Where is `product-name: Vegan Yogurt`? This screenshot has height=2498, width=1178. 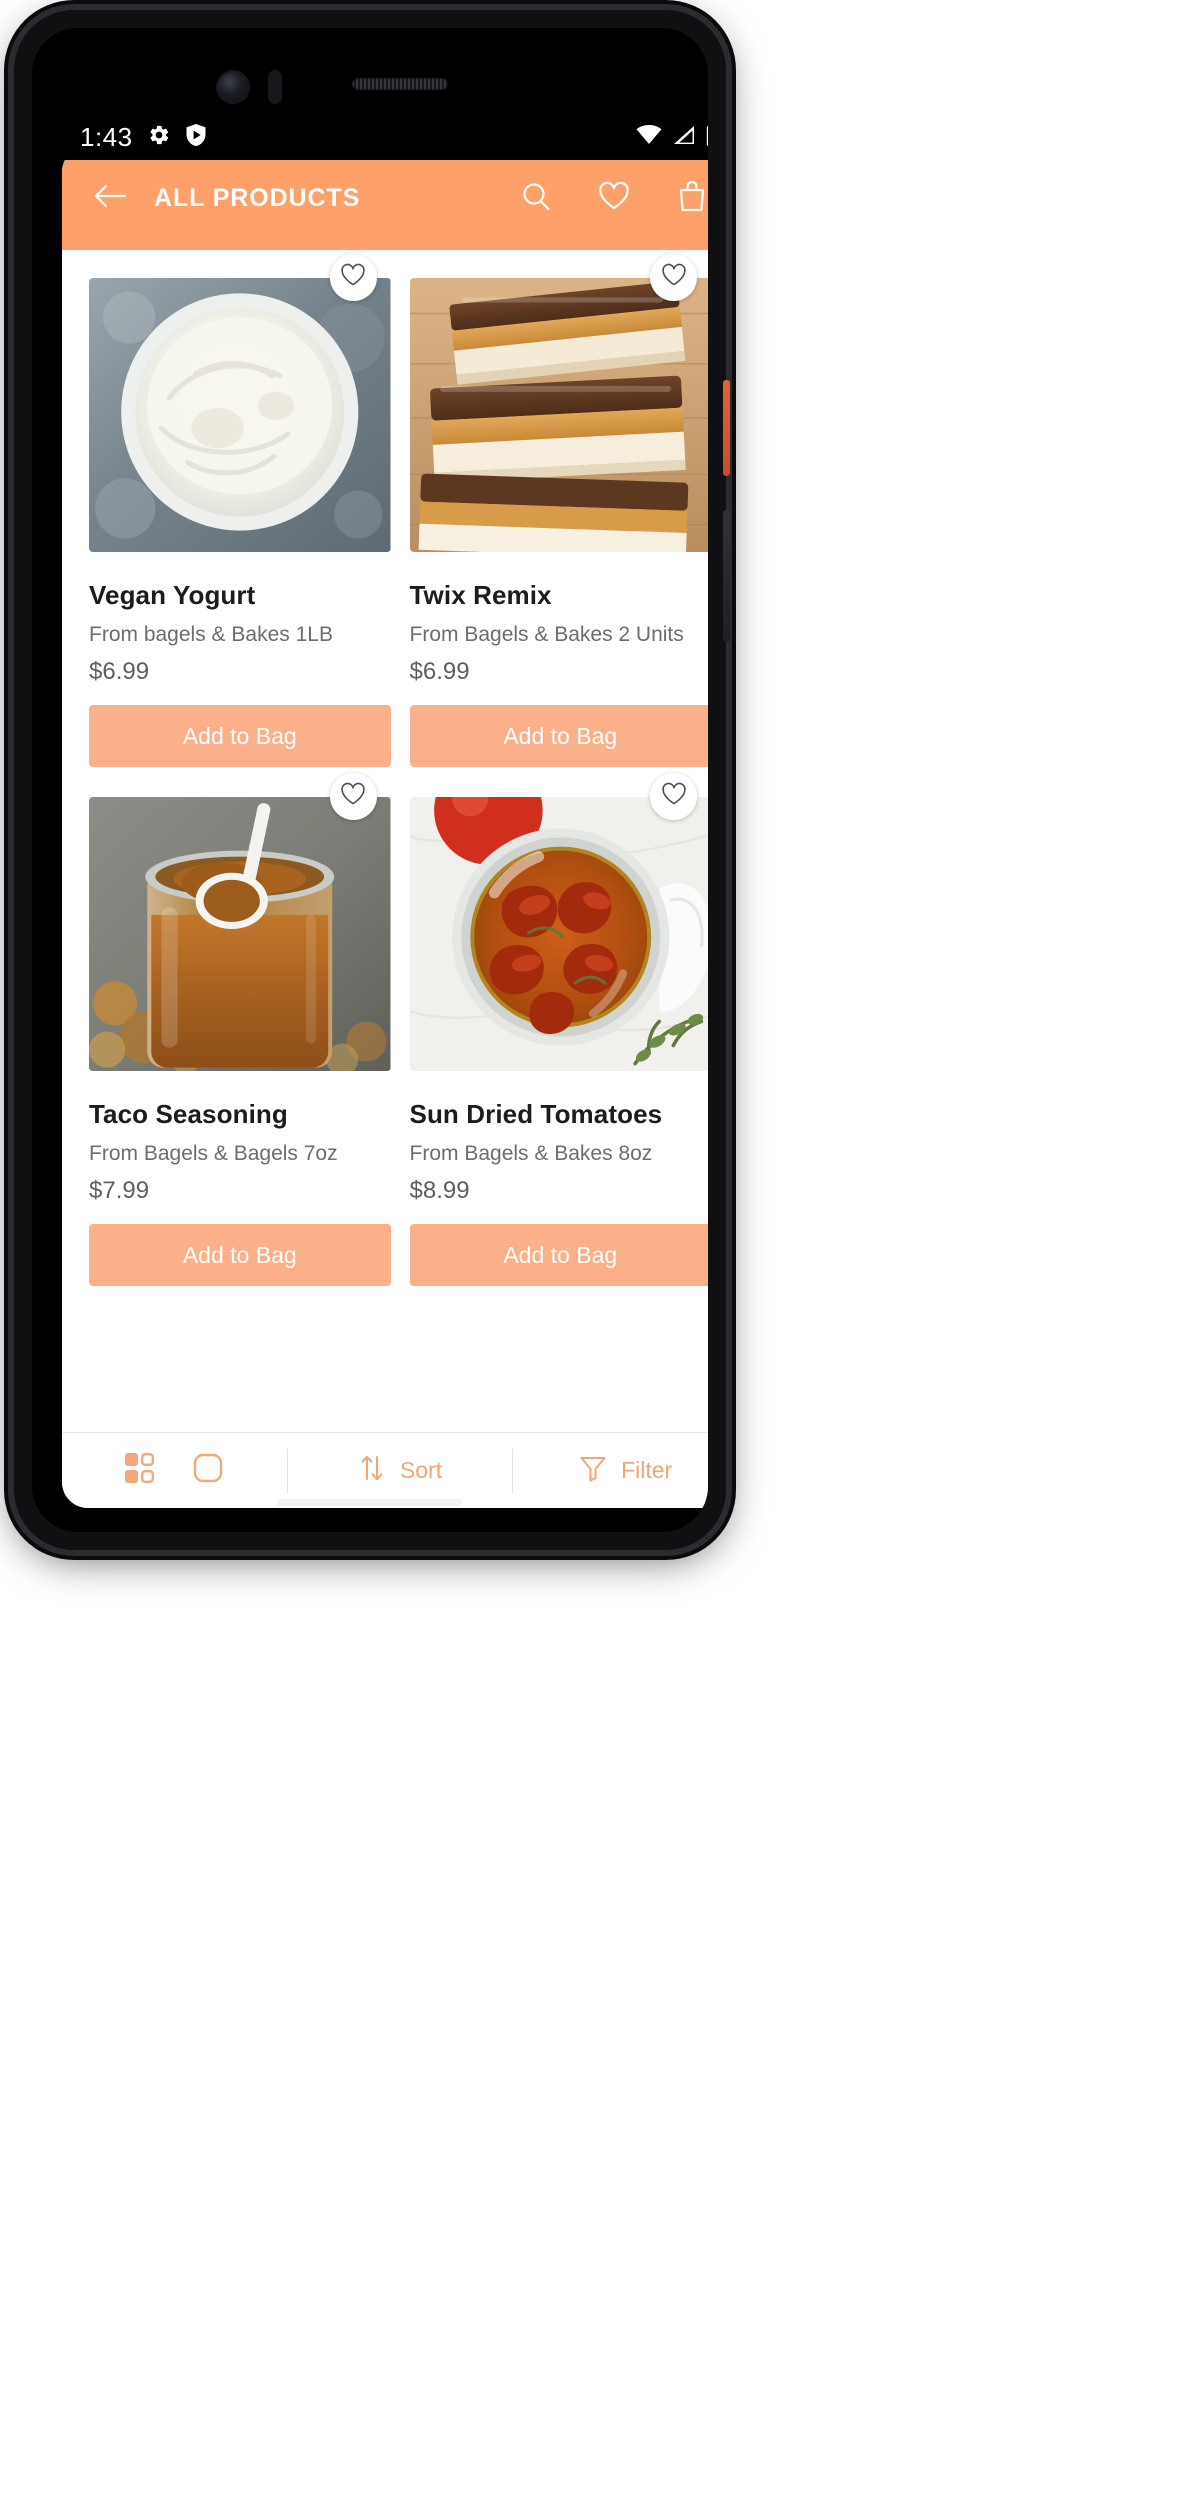 product-name: Vegan Yogurt is located at coordinates (172, 595).